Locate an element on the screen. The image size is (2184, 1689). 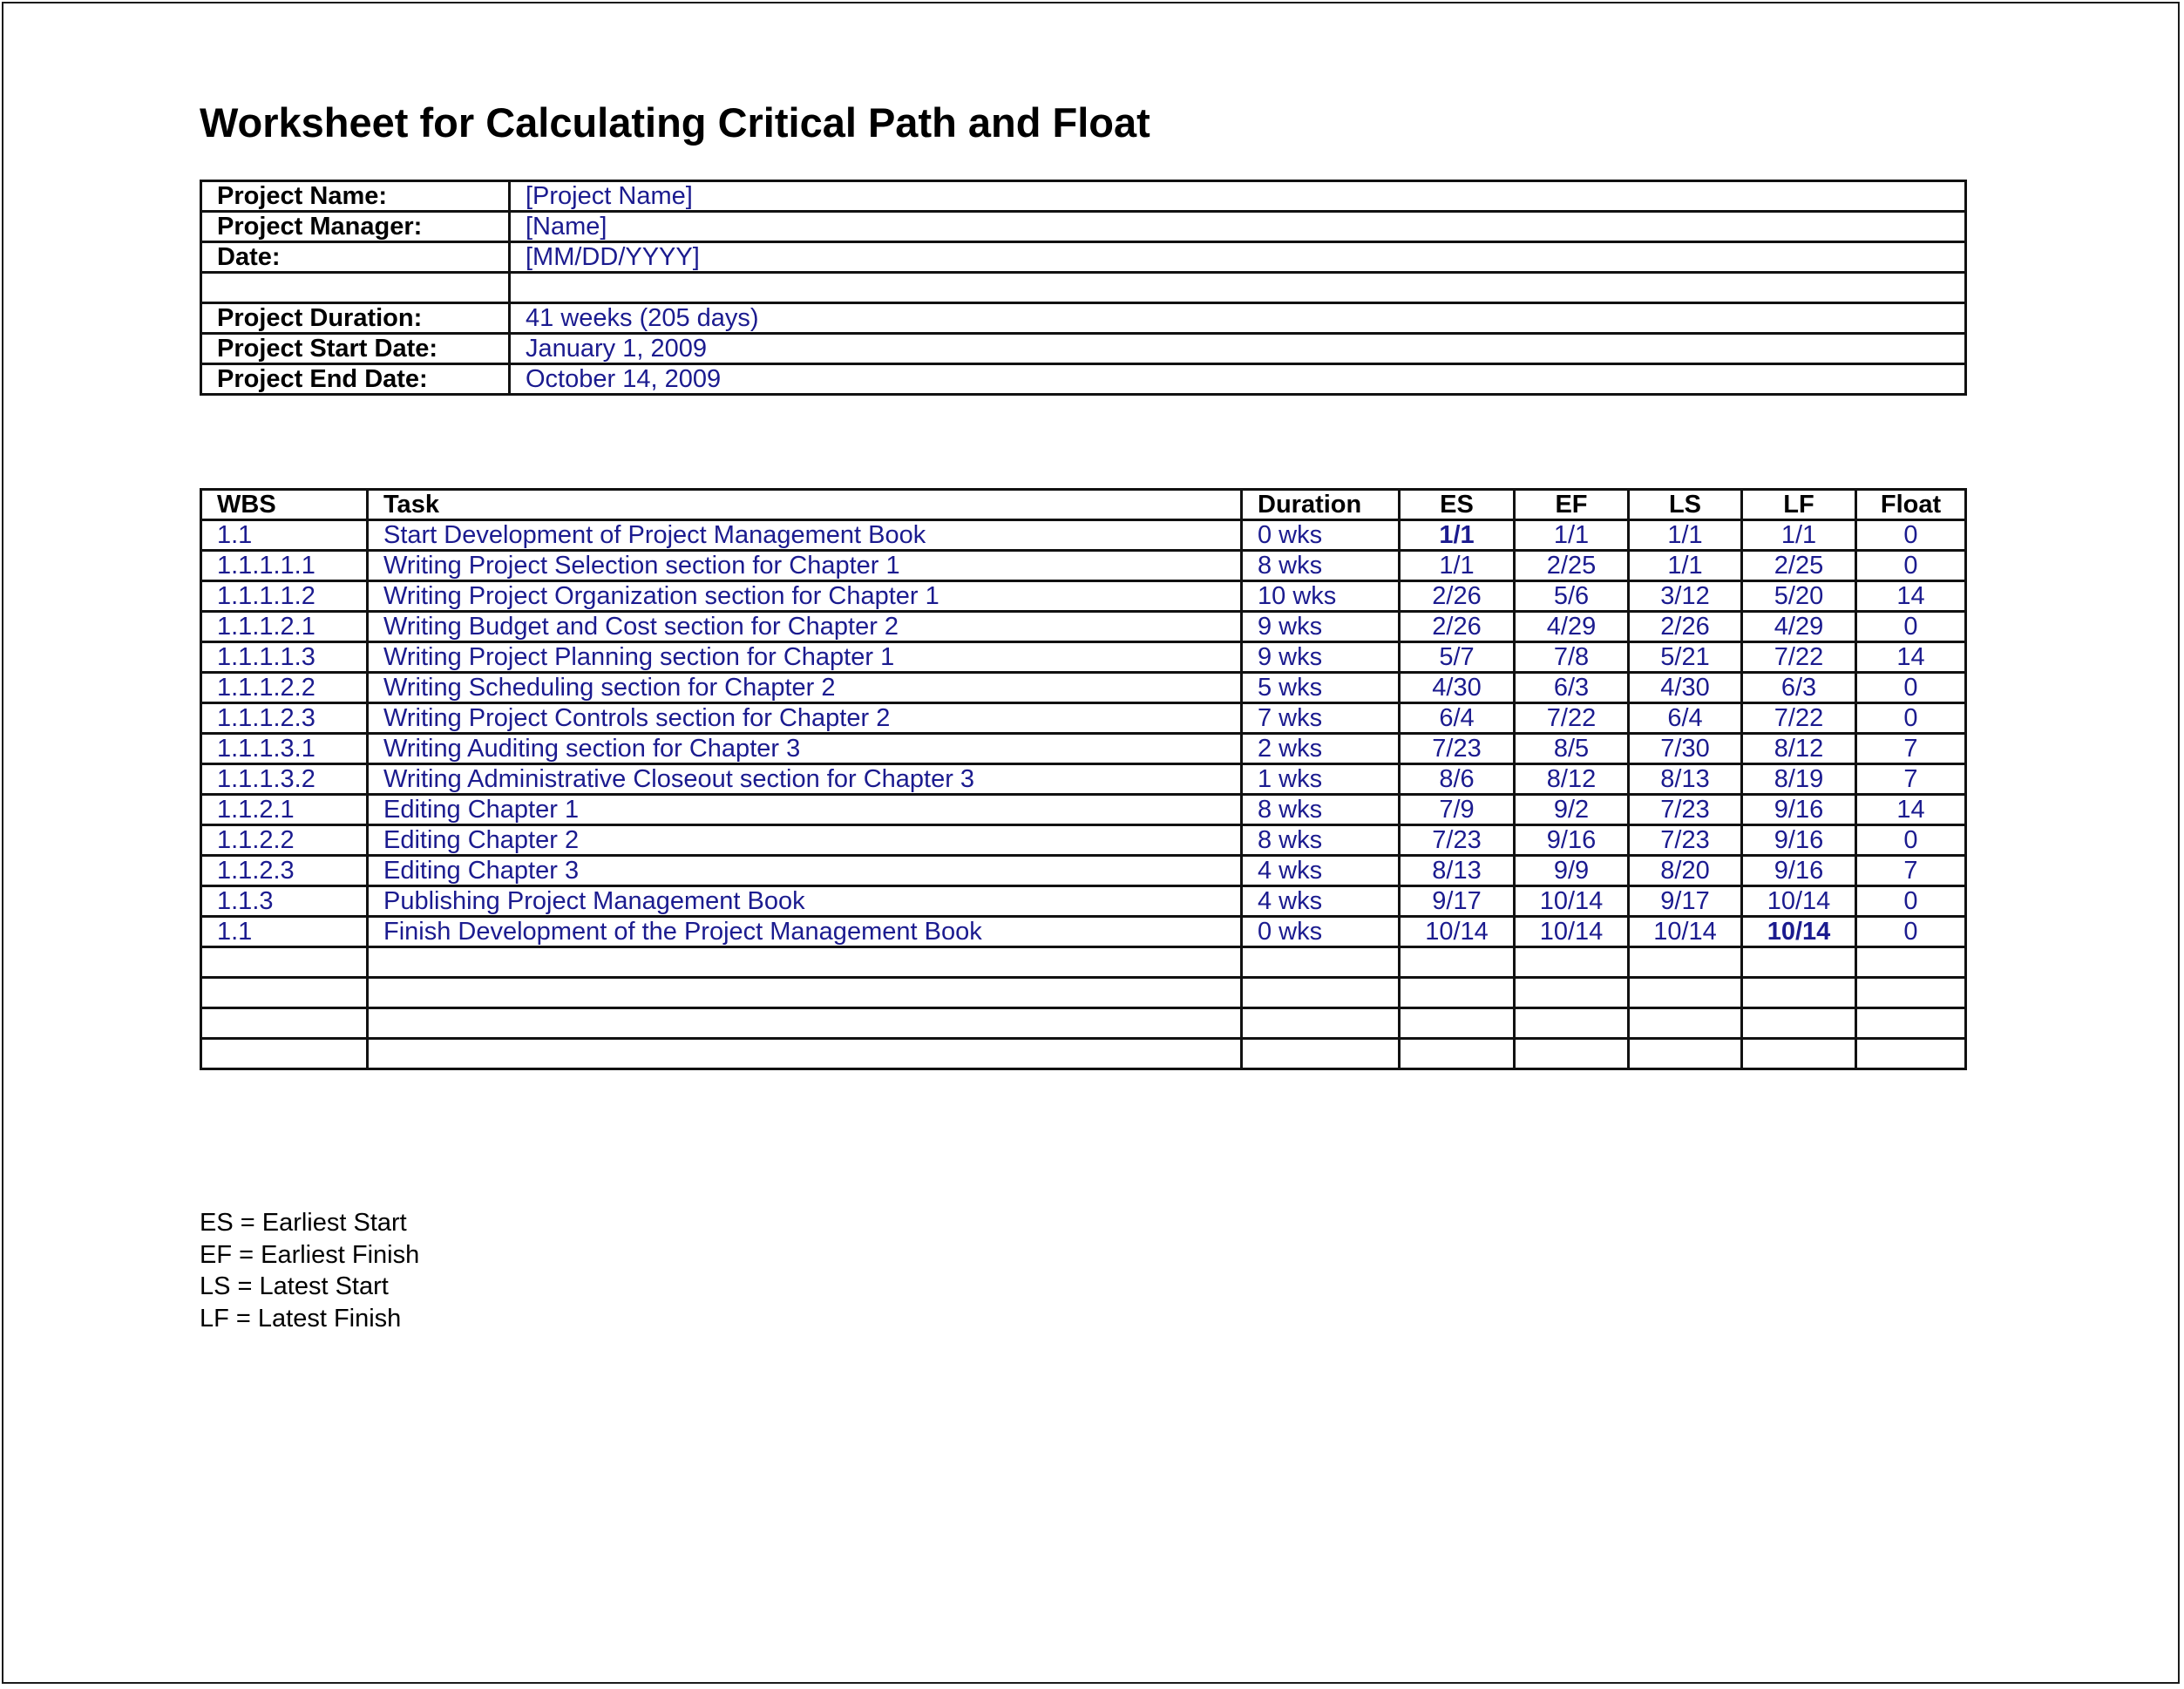
cell-task: Editing Chapter 3 is located at coordinates (804, 870).